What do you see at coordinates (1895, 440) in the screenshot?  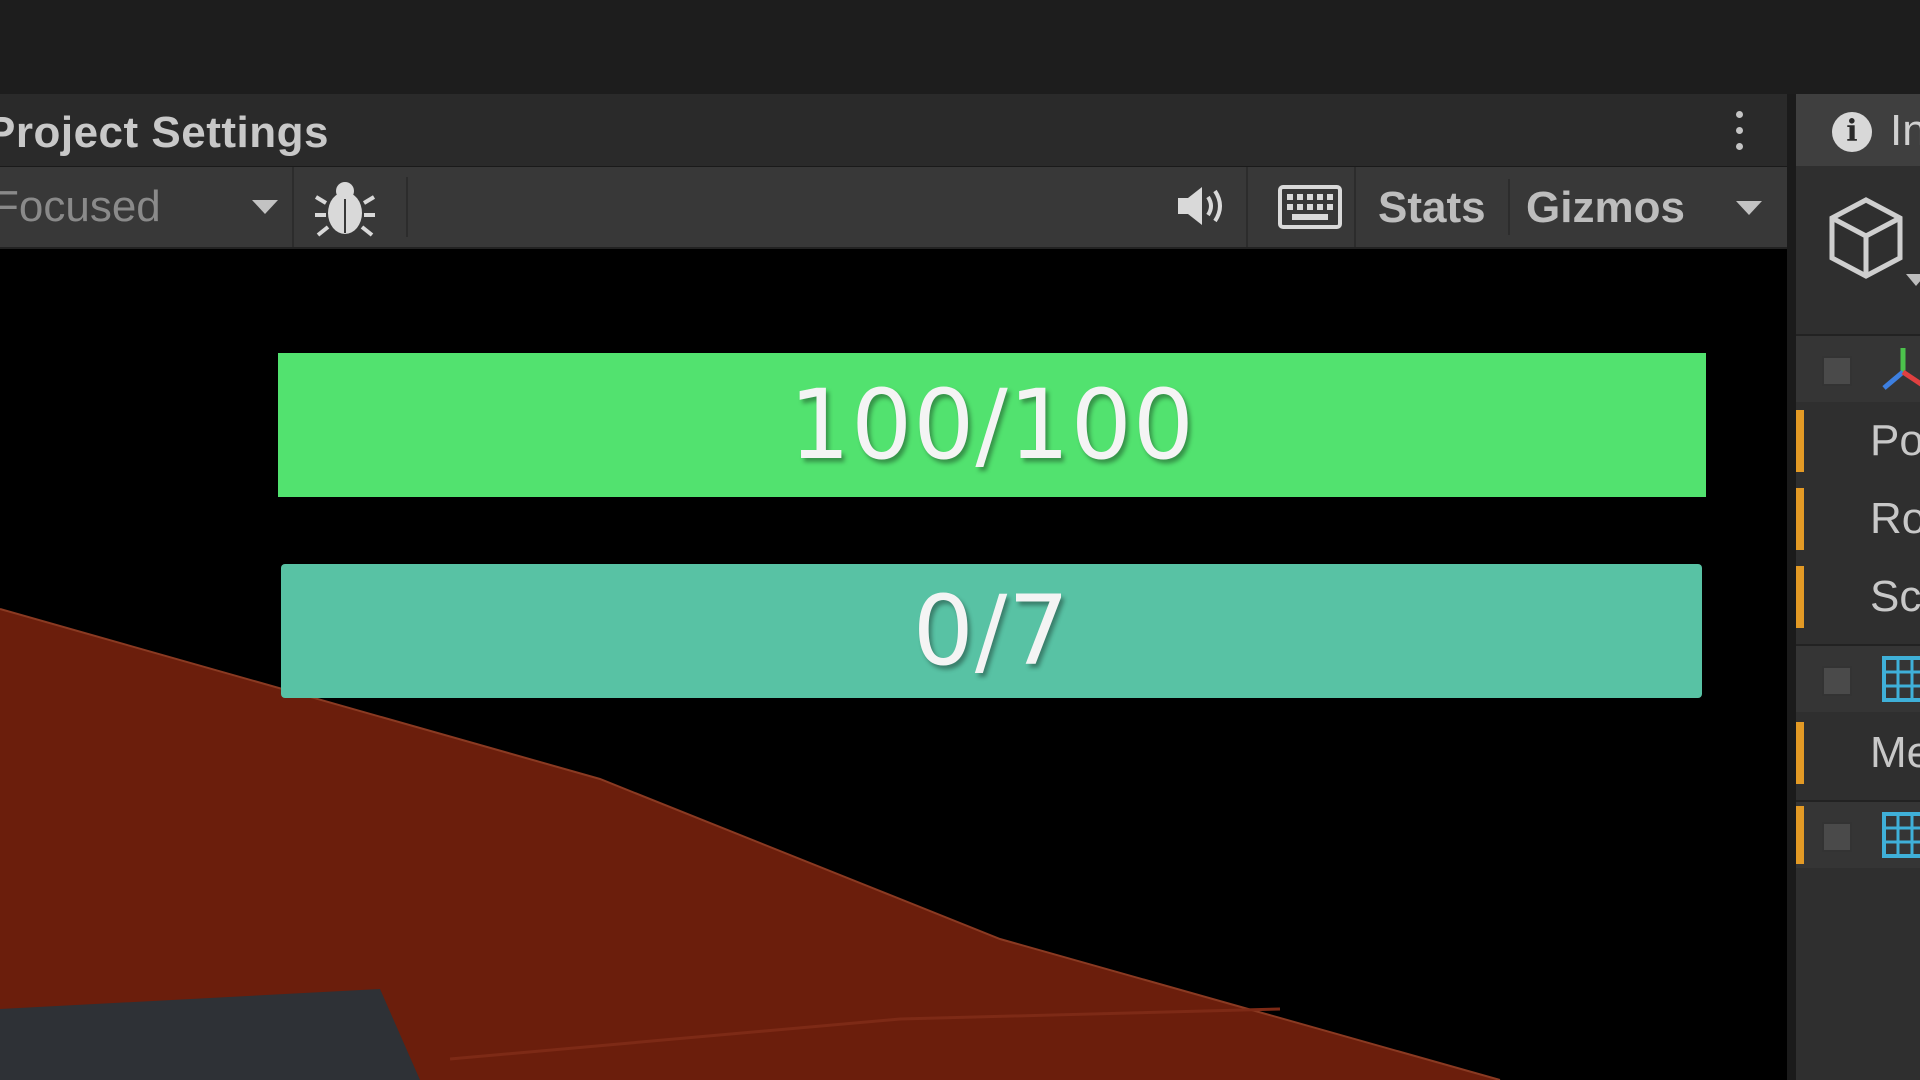 I see `position-label: Po` at bounding box center [1895, 440].